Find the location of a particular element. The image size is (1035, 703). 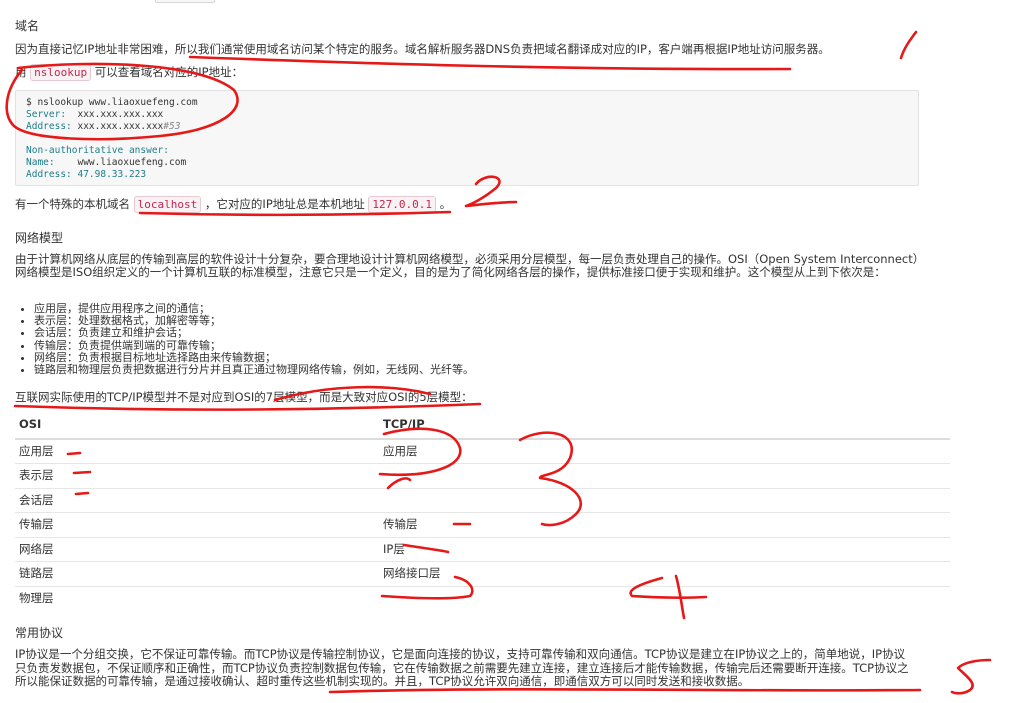

localhost-code: localhost is located at coordinates (167, 204).